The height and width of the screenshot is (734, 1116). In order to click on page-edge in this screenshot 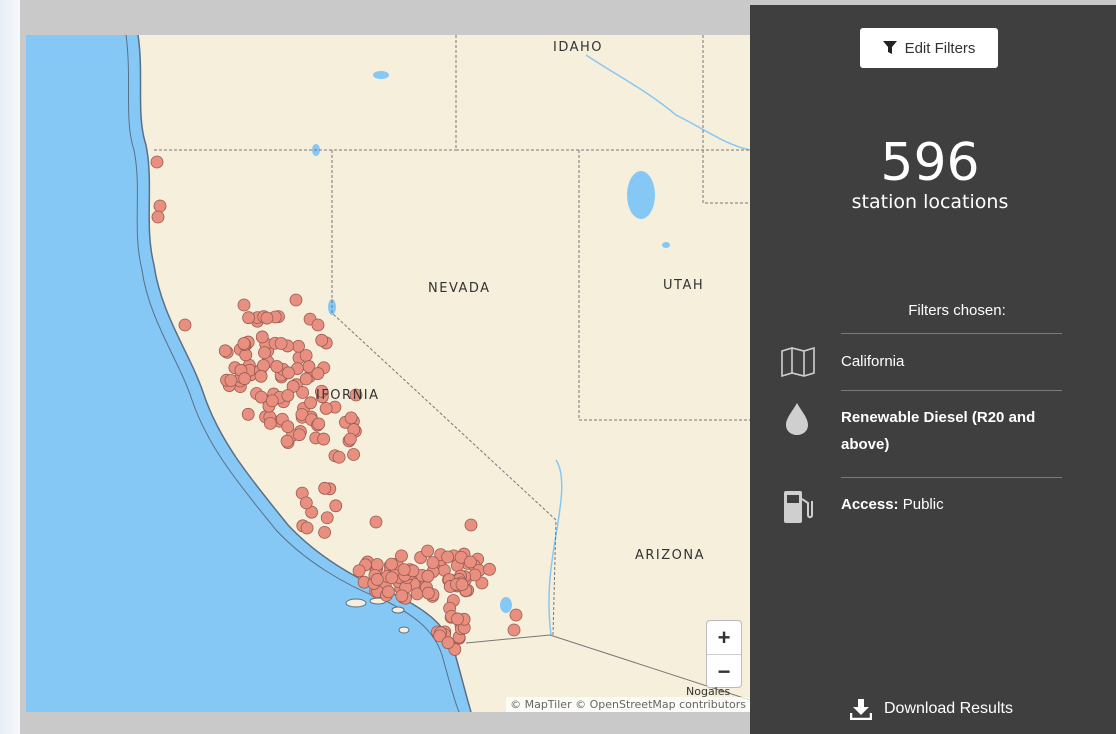, I will do `click(10, 367)`.